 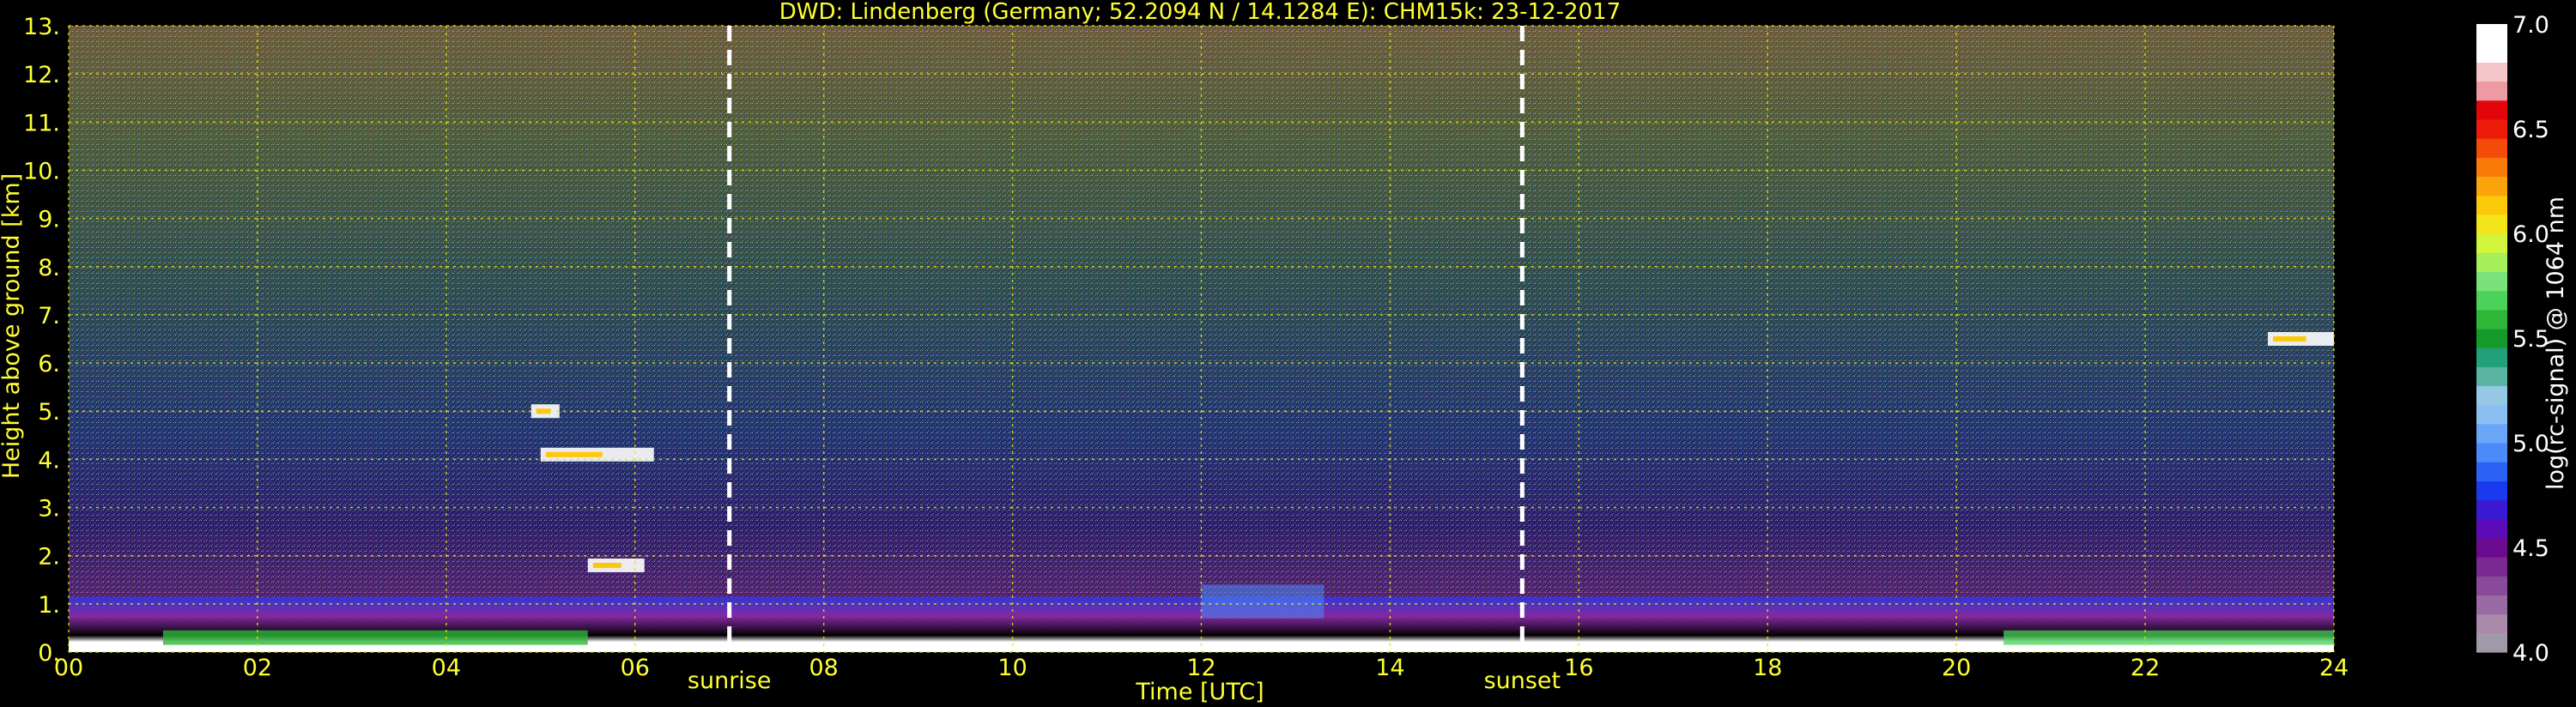 What do you see at coordinates (1767, 668) in the screenshot?
I see `x-tick-label-9: 18` at bounding box center [1767, 668].